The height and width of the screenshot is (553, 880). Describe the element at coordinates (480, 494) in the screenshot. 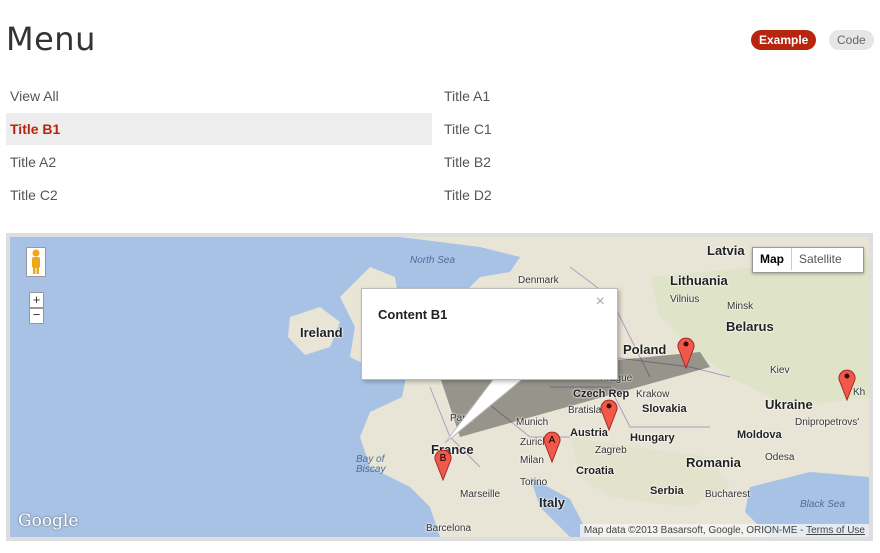

I see `map-label: Marseille` at that location.